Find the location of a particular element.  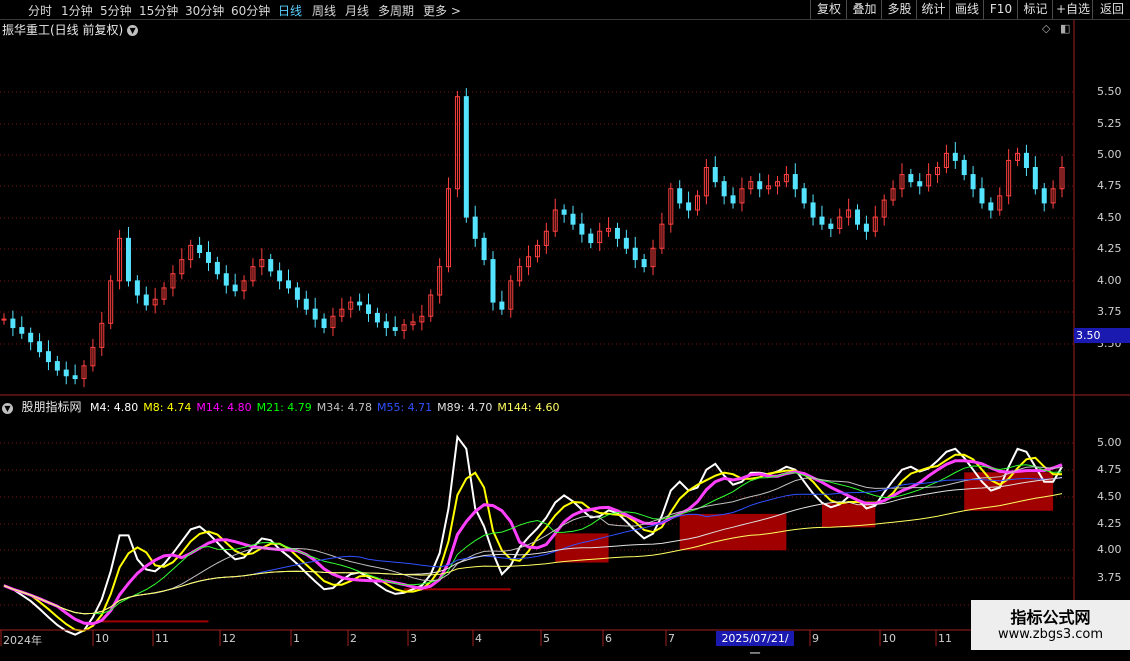

period-tab-multi: 多周期 is located at coordinates (396, 10).